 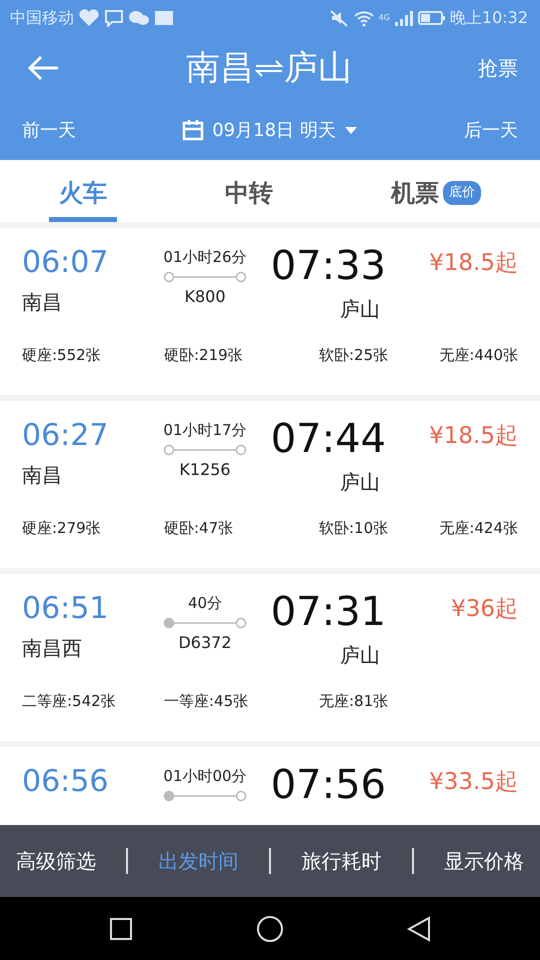 What do you see at coordinates (432, 18) in the screenshot?
I see `battery-icon` at bounding box center [432, 18].